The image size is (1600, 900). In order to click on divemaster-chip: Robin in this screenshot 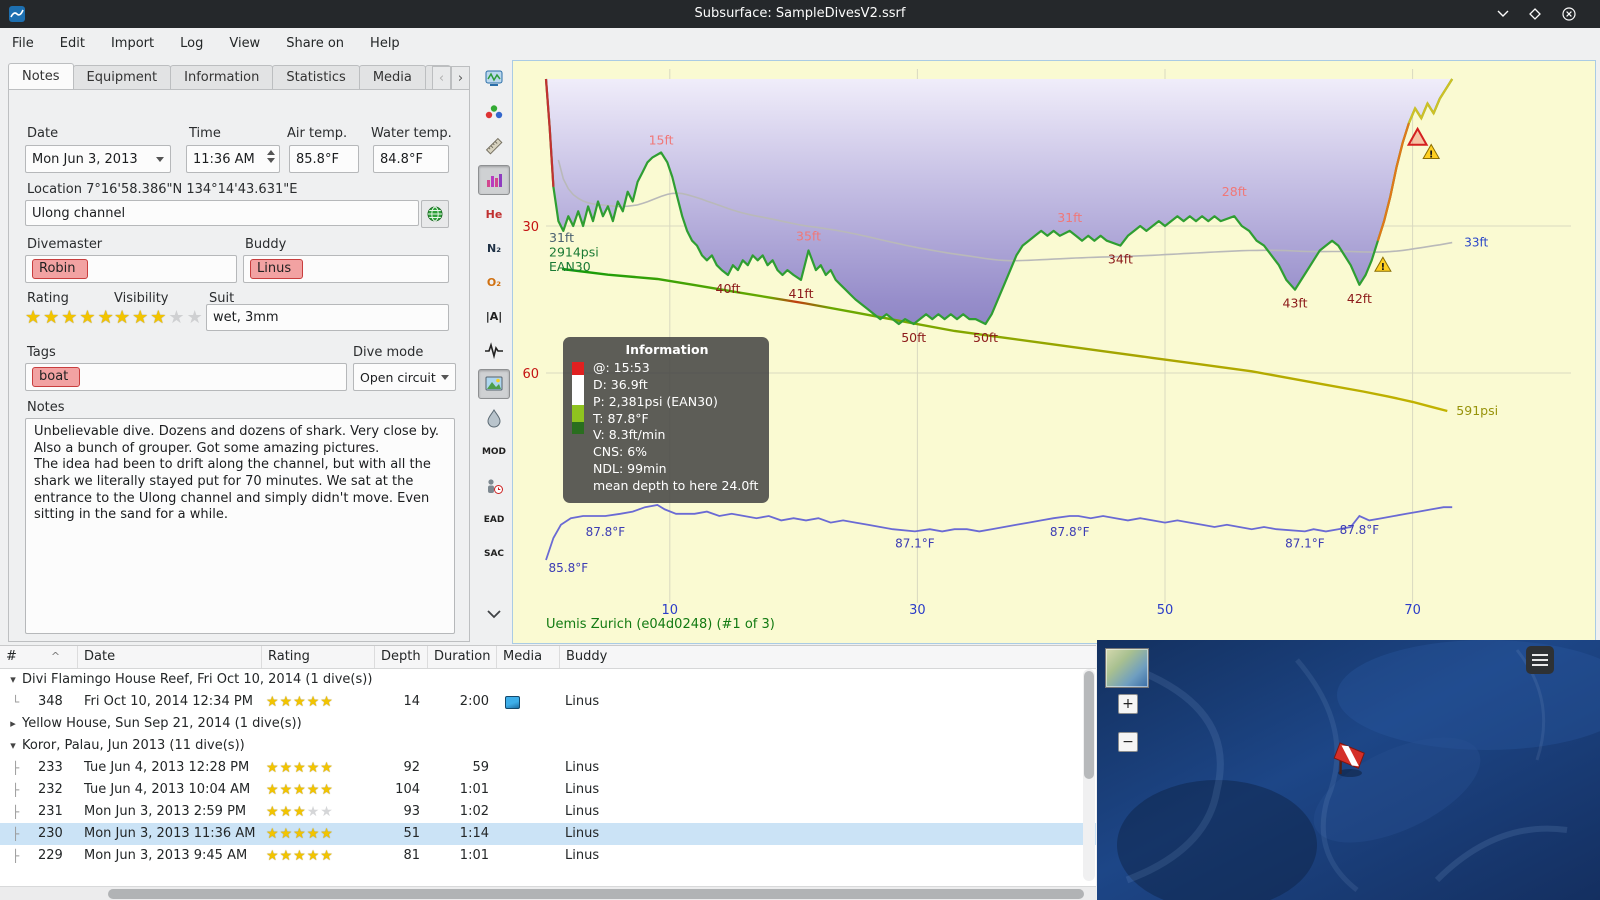, I will do `click(60, 269)`.